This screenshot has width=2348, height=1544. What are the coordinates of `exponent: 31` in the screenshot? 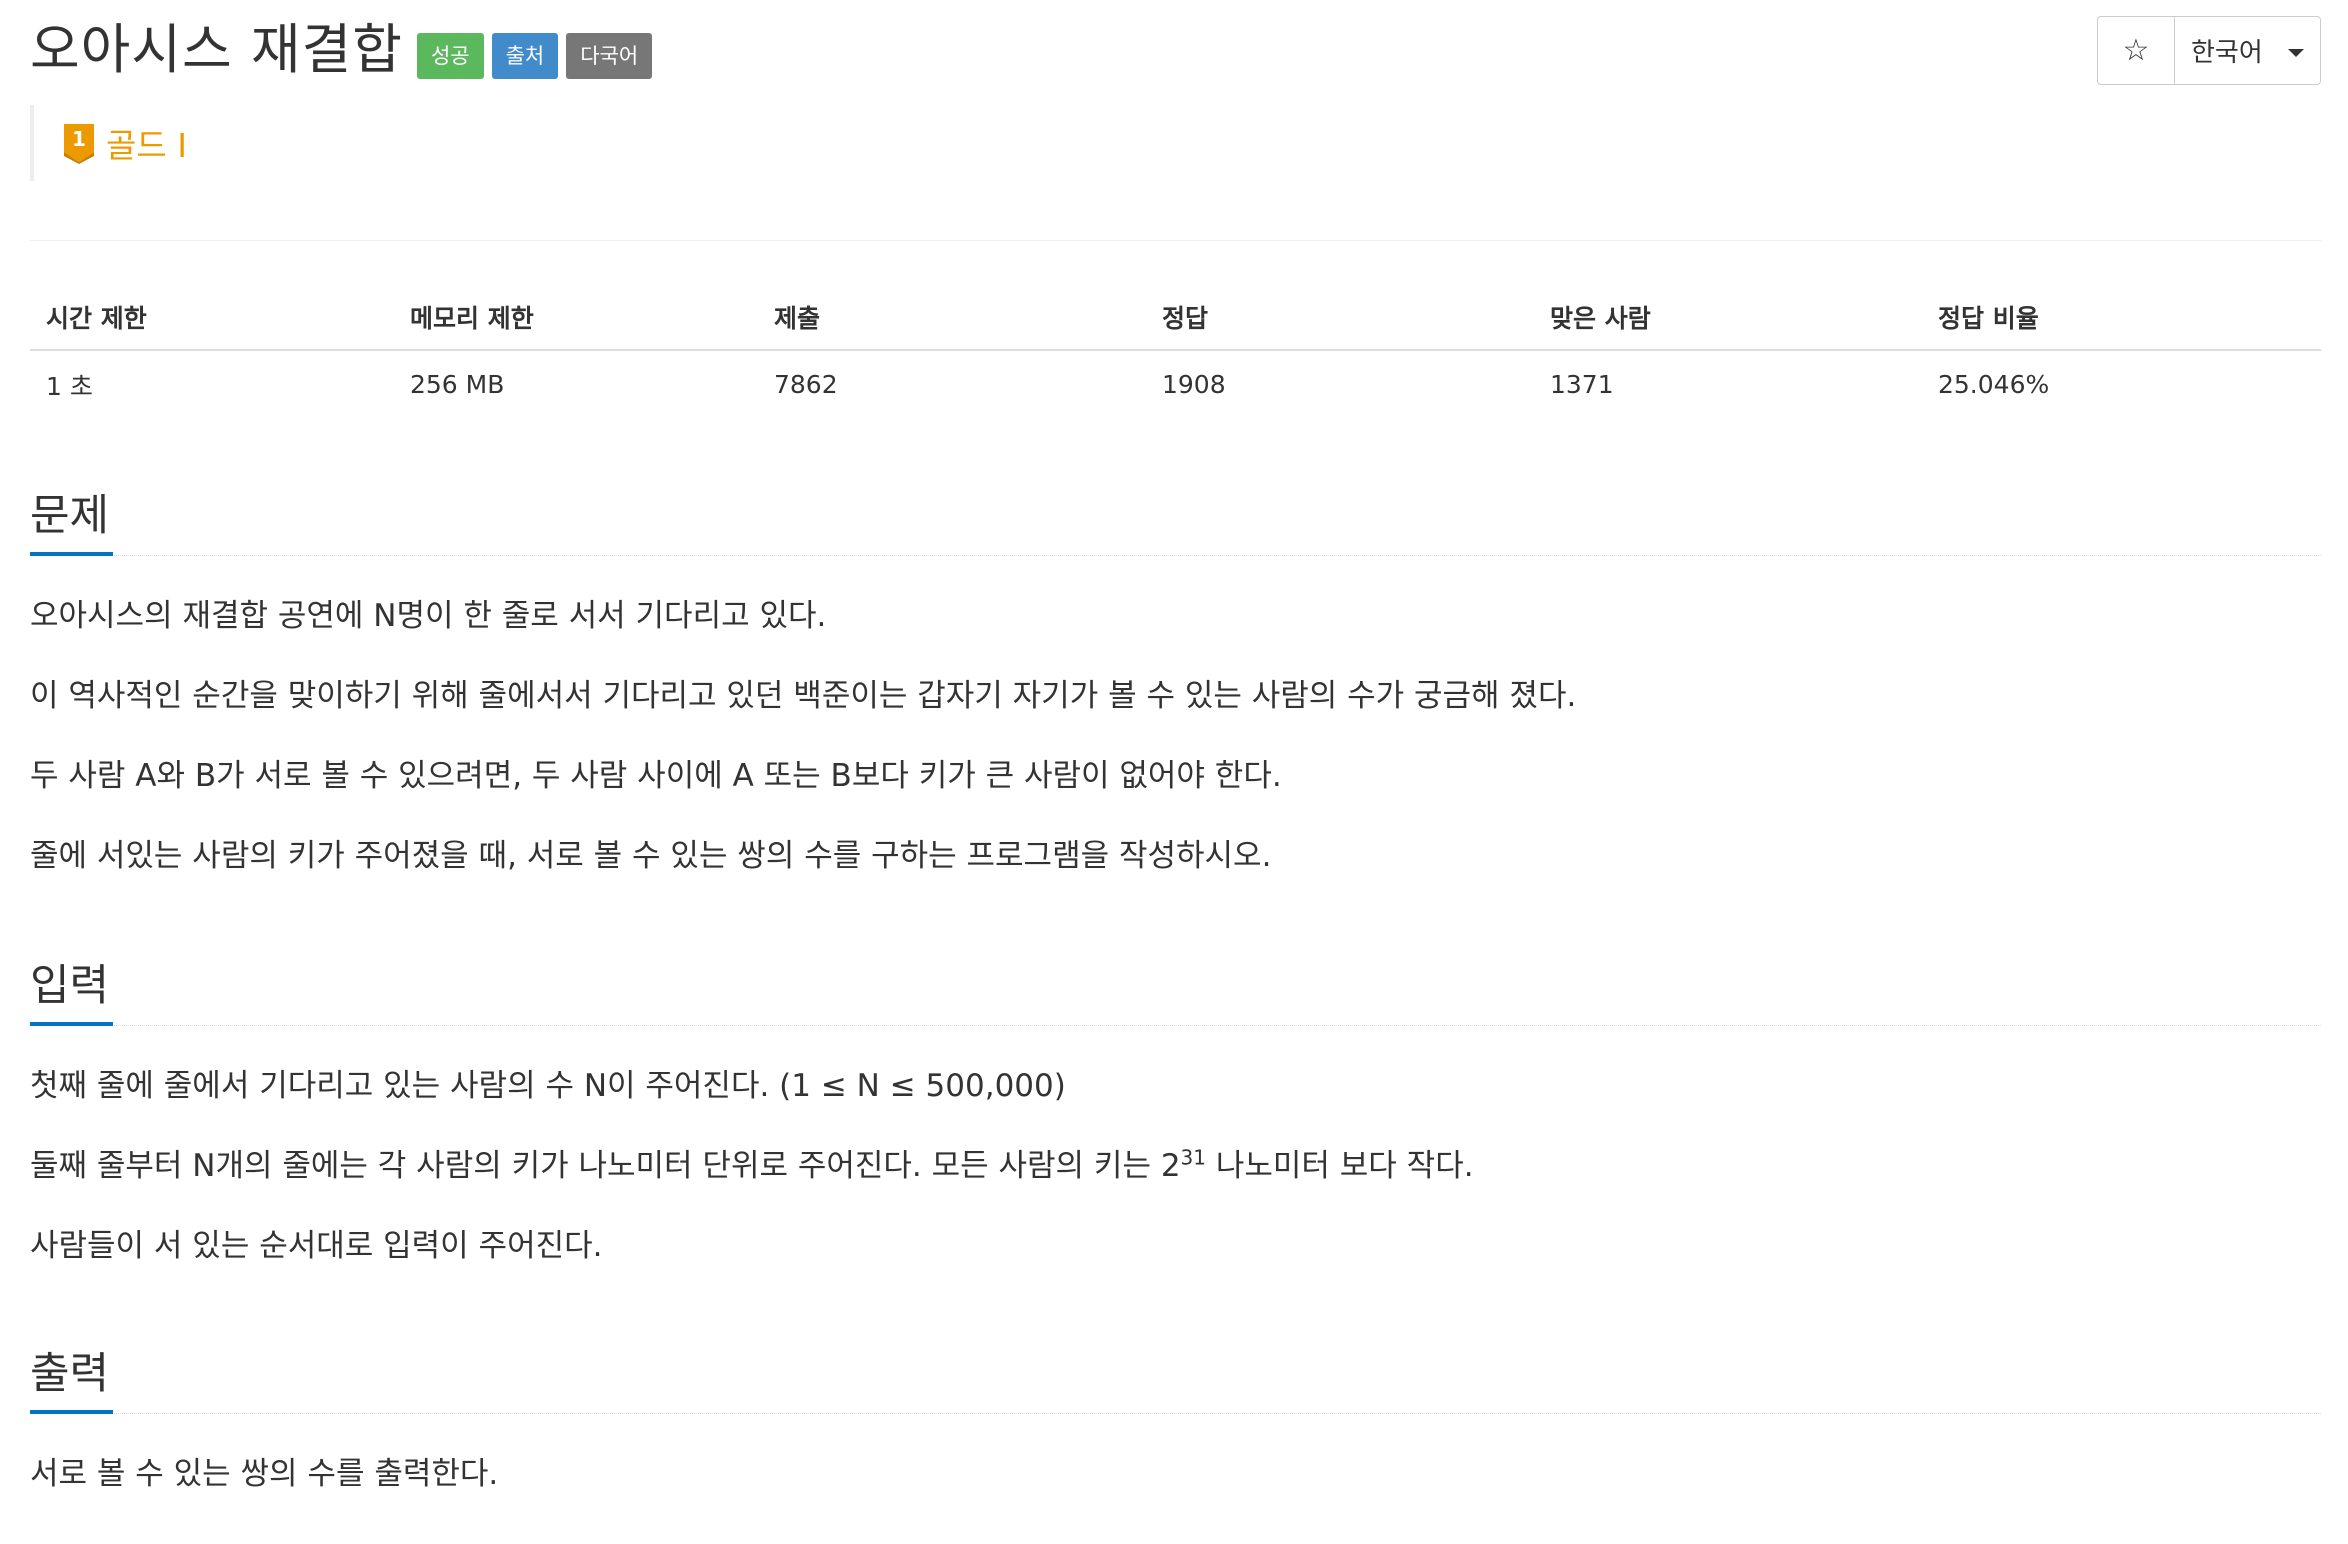 It's located at (1193, 1157).